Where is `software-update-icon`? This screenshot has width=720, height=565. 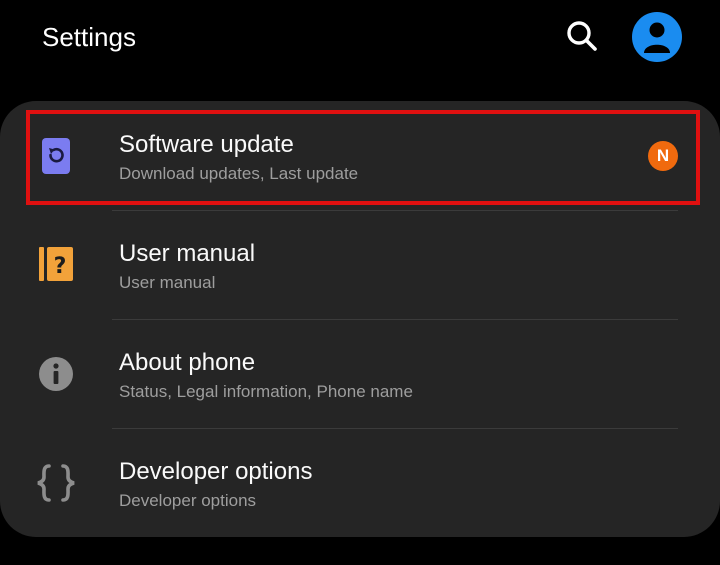 software-update-icon is located at coordinates (56, 156).